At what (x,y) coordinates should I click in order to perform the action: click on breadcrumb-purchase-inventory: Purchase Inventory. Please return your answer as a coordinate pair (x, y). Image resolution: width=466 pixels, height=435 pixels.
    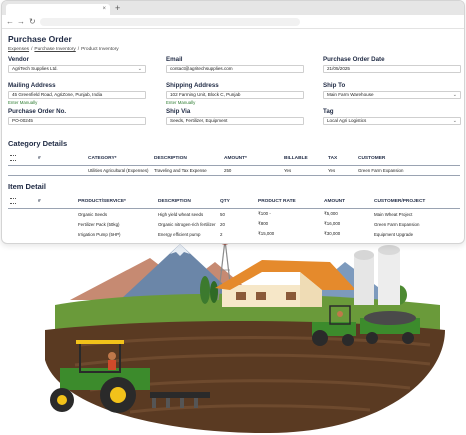
    Looking at the image, I should click on (54, 49).